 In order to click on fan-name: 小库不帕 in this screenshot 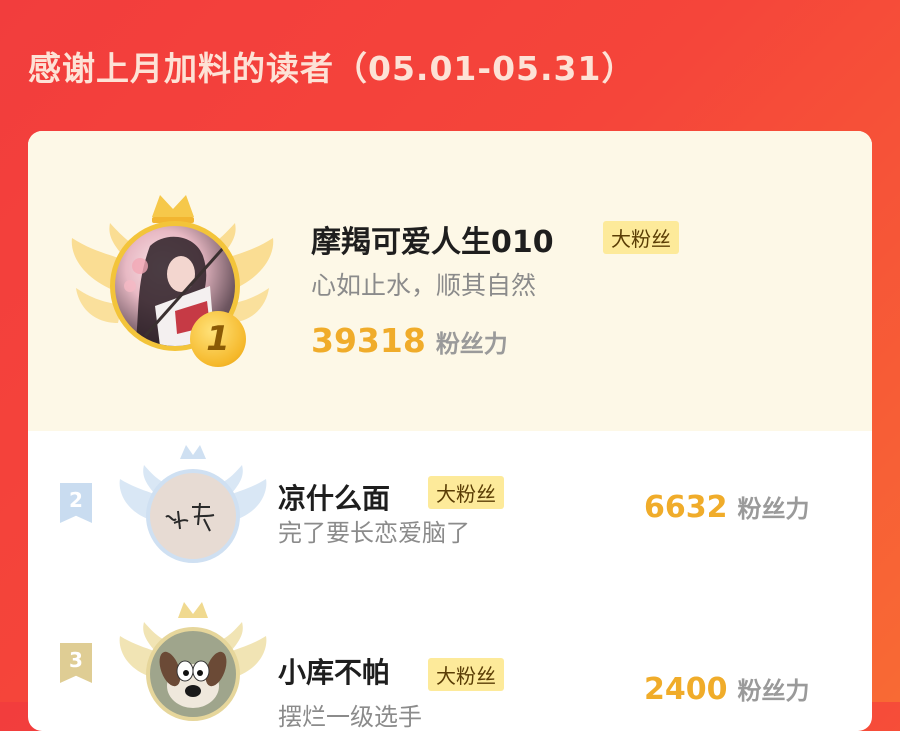, I will do `click(334, 671)`.